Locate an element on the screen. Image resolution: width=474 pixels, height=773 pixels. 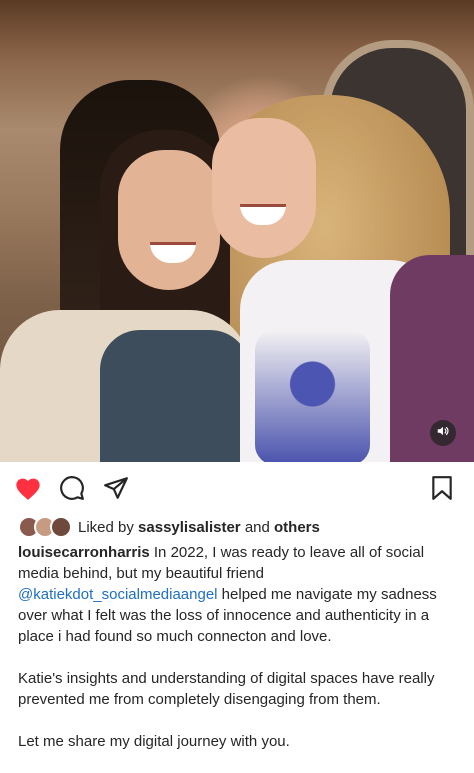
comment-icon is located at coordinates (72, 490).